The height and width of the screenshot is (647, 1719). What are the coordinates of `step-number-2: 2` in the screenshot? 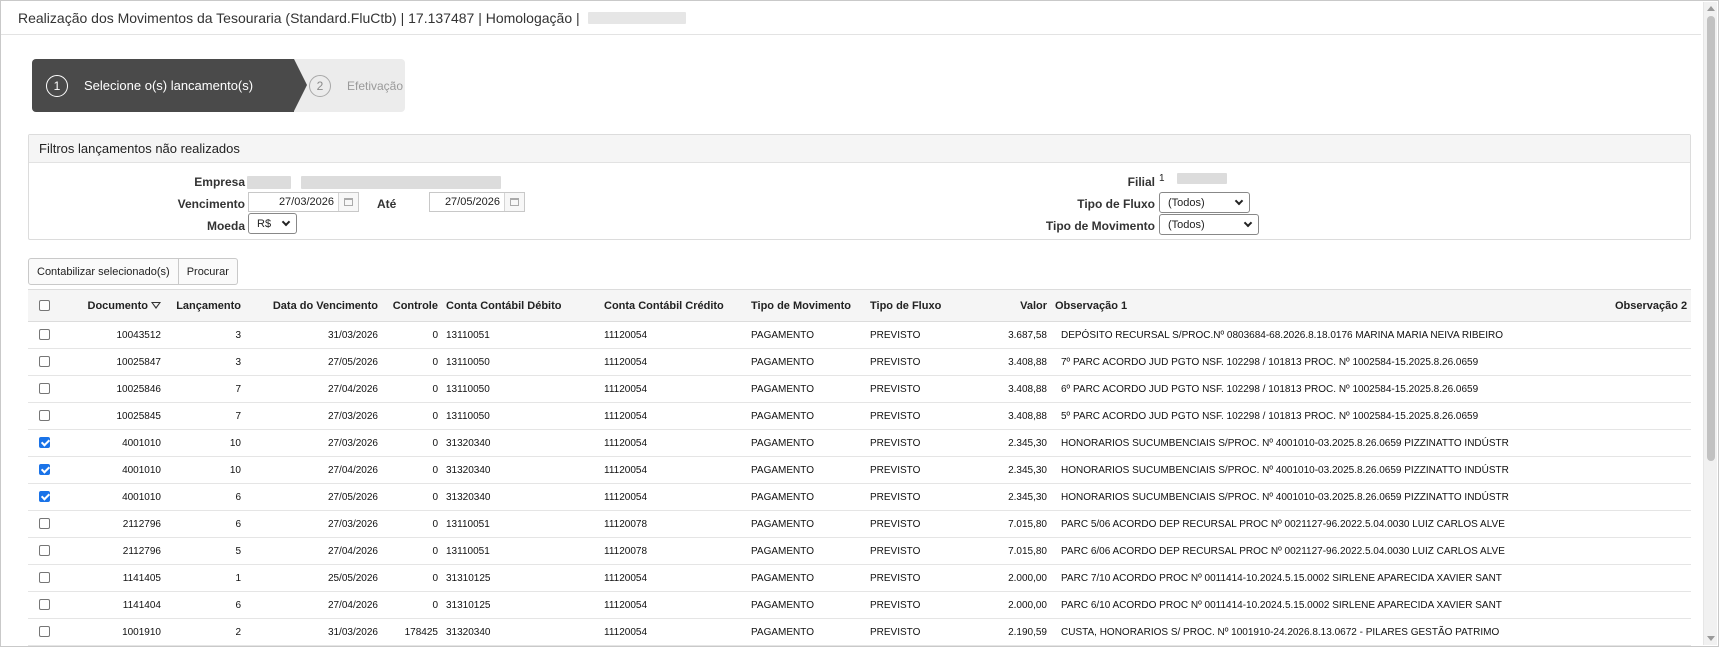 It's located at (320, 85).